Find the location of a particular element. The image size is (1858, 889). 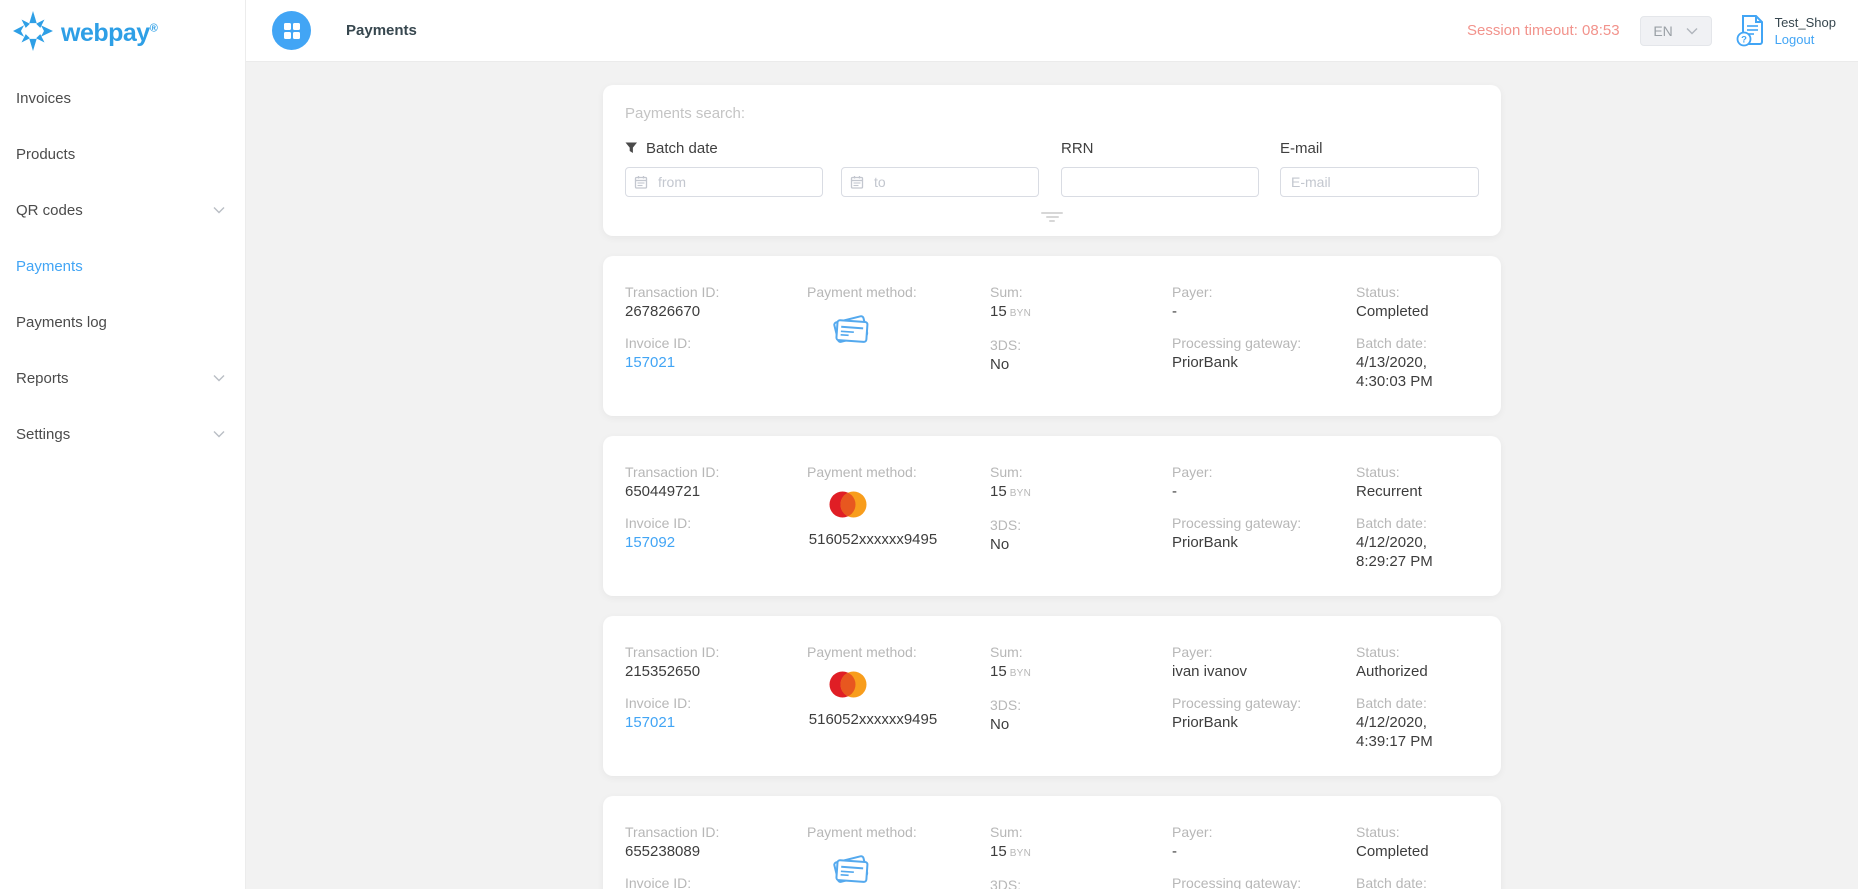

grid-icon is located at coordinates (291, 30).